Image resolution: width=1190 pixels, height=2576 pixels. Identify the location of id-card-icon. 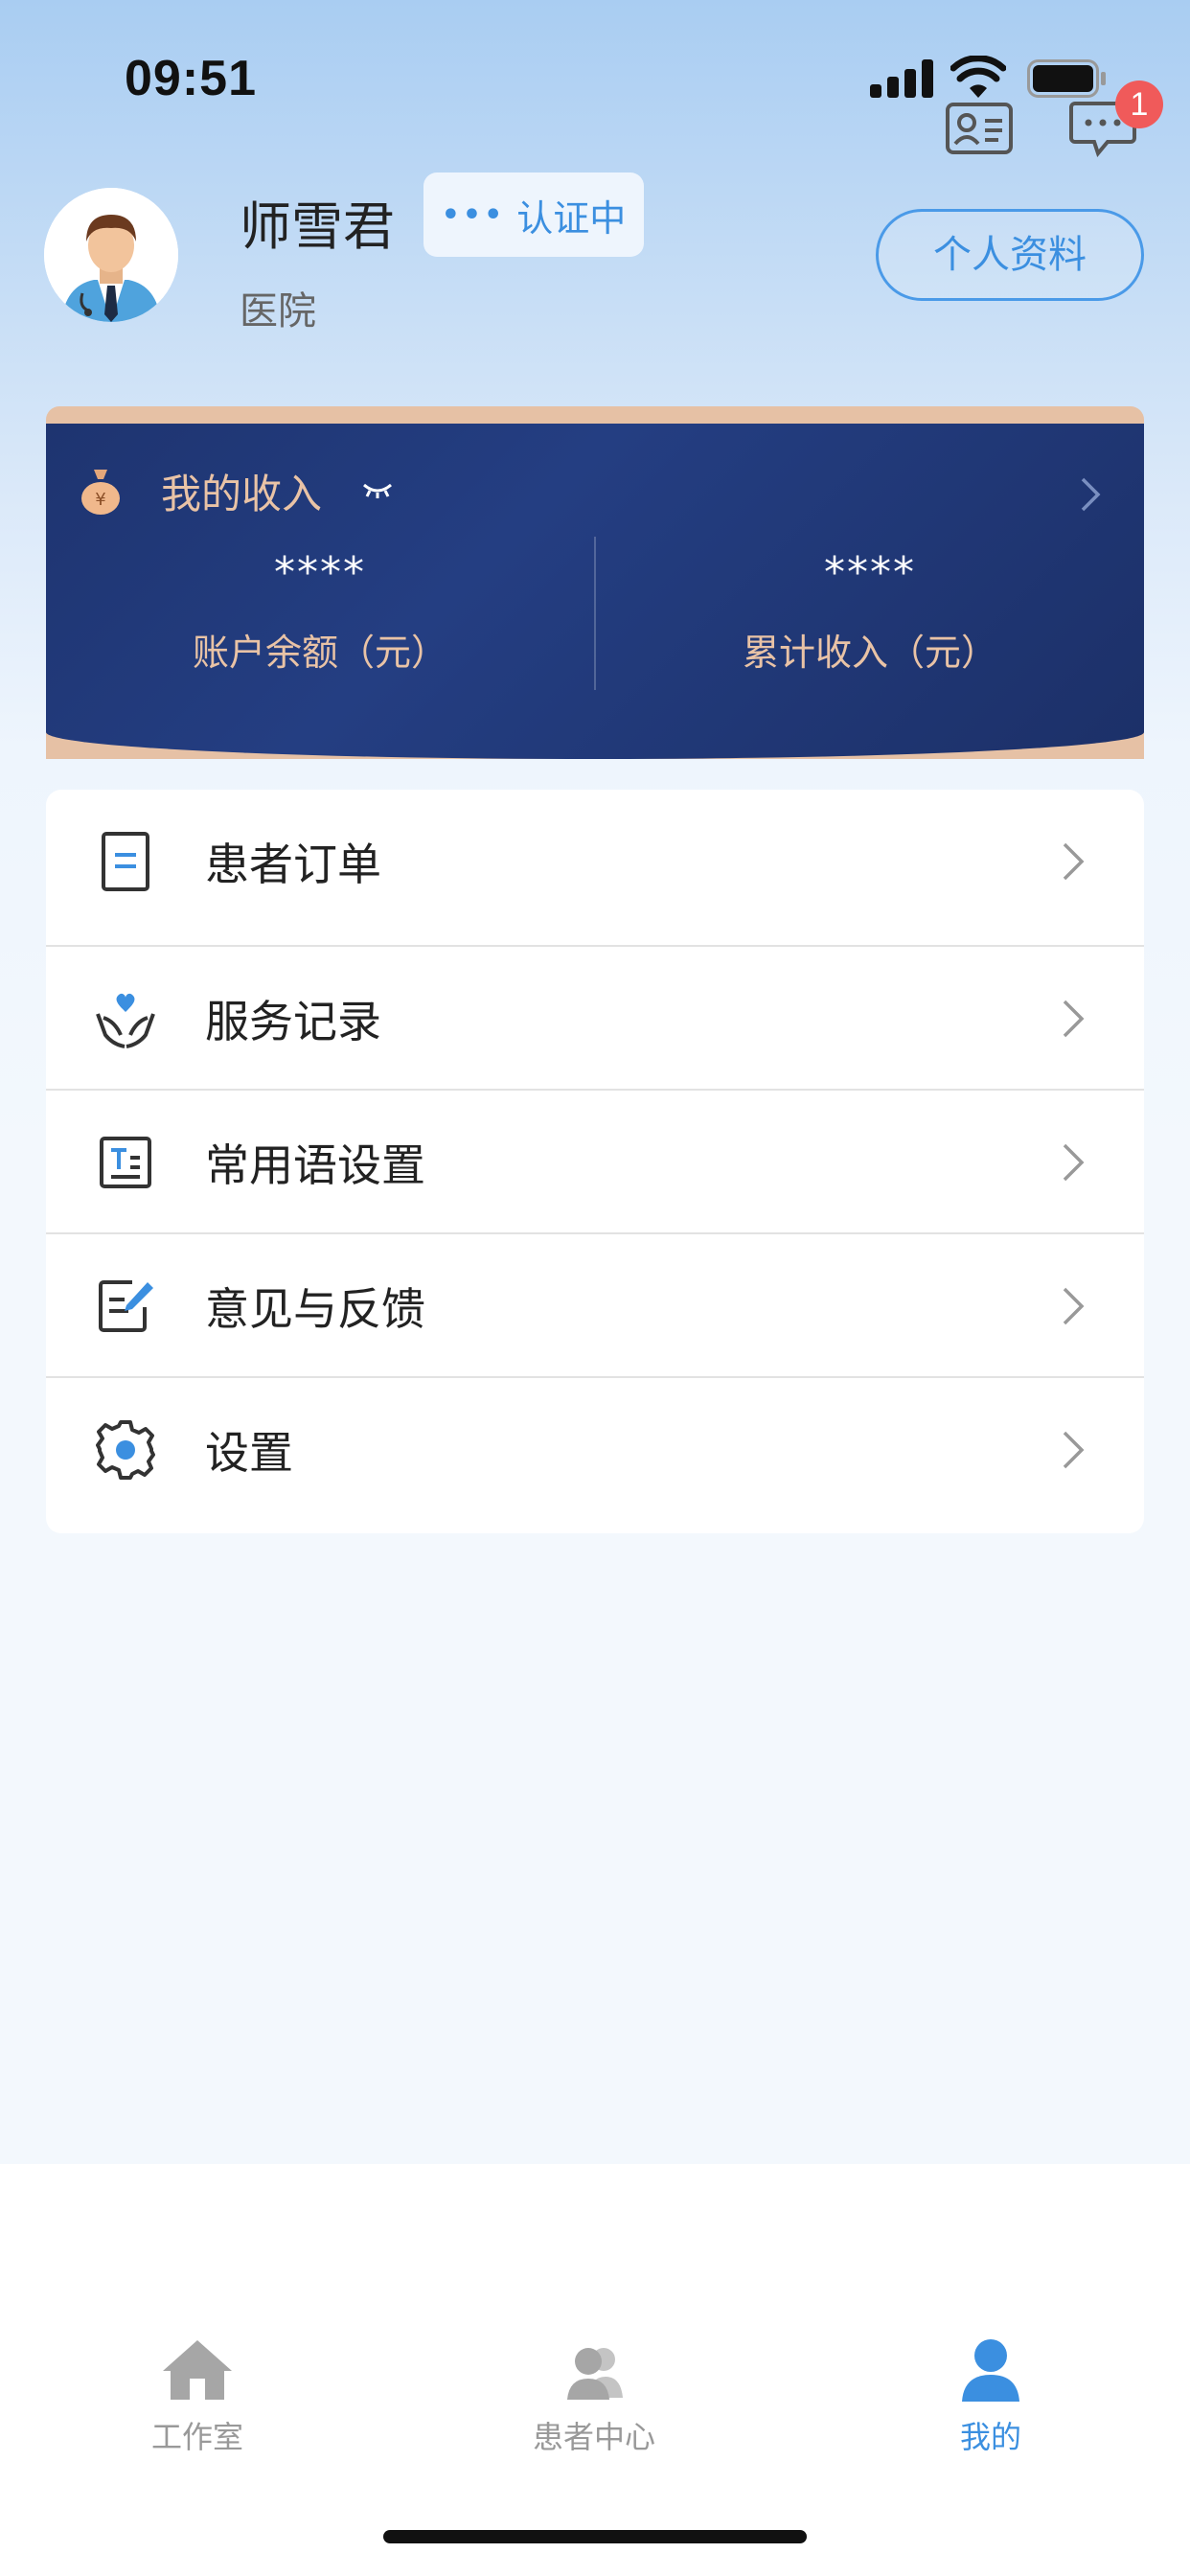
(980, 128).